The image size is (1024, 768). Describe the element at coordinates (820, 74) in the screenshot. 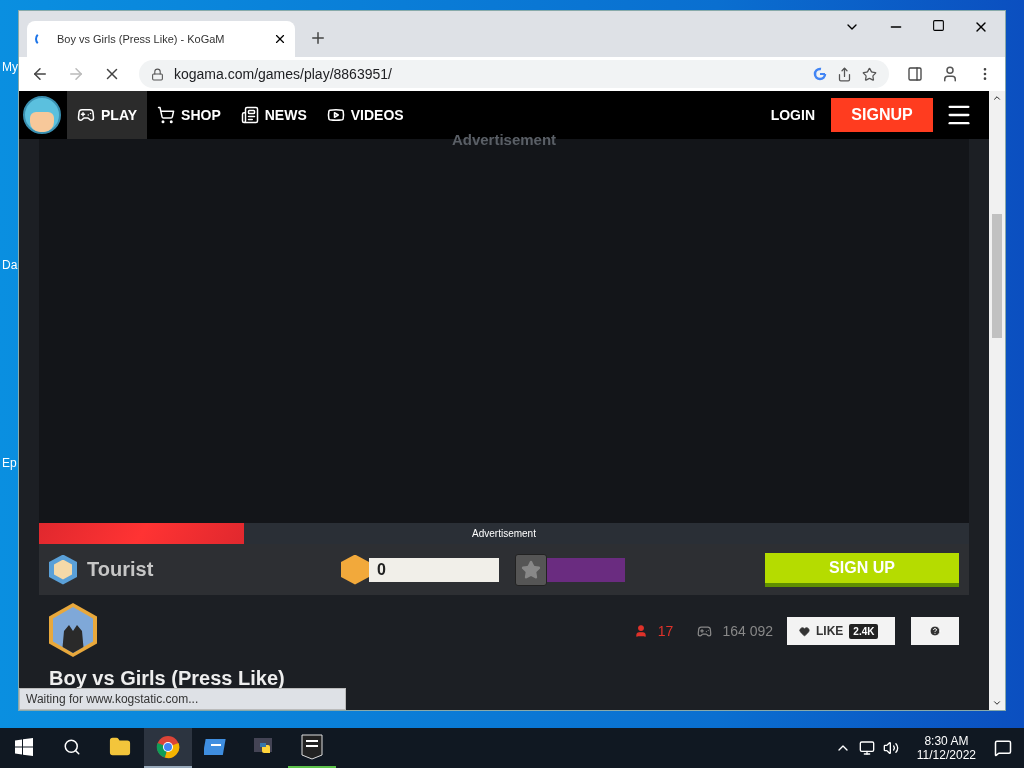

I see `google-icon` at that location.